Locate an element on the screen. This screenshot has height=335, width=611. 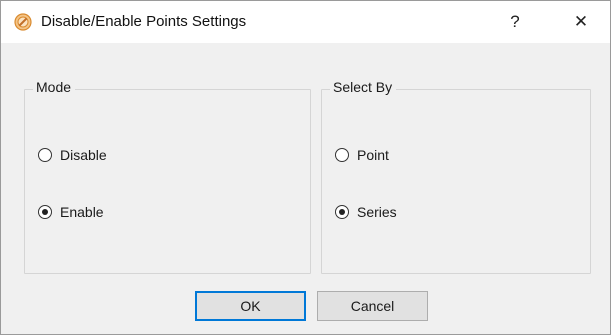
mode-enable-label: Enable is located at coordinates (82, 212).